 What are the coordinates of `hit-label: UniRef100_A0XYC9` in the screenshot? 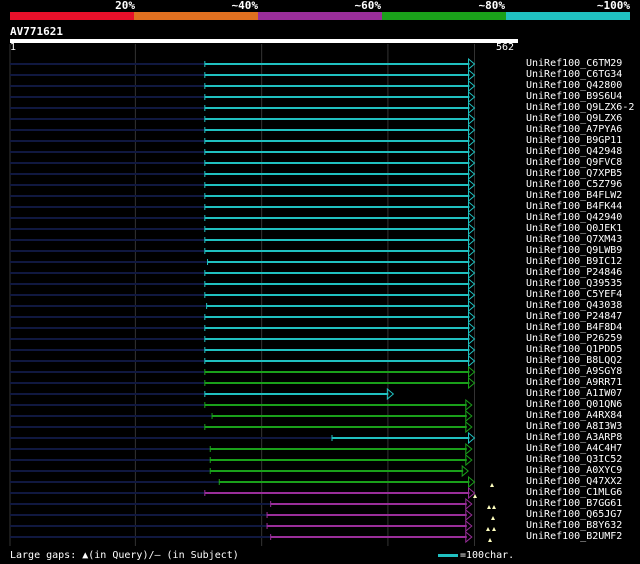 It's located at (574, 470).